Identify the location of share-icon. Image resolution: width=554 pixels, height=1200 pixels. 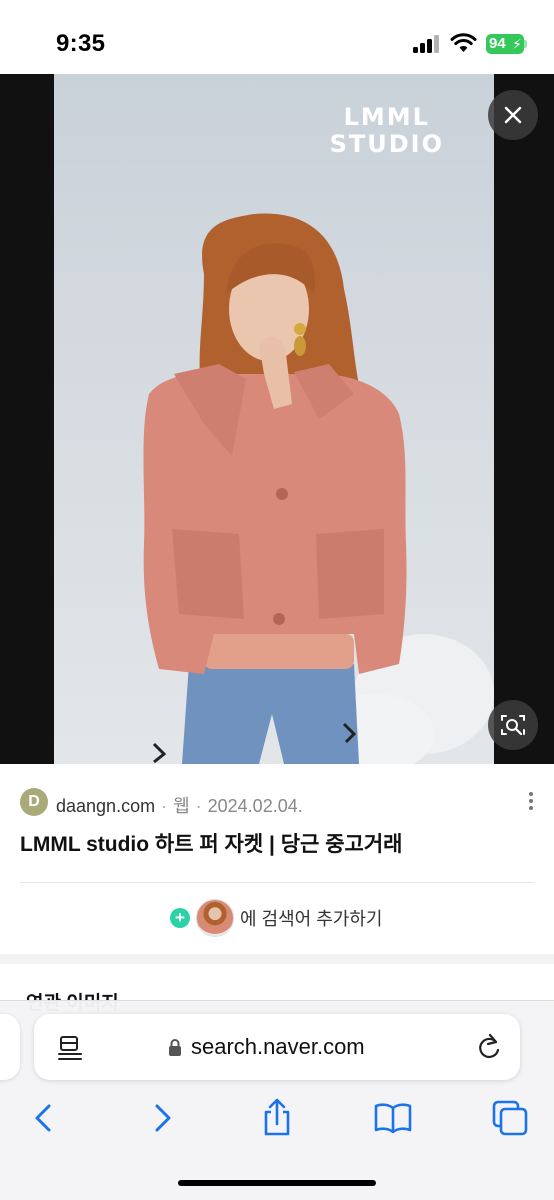
(277, 1118).